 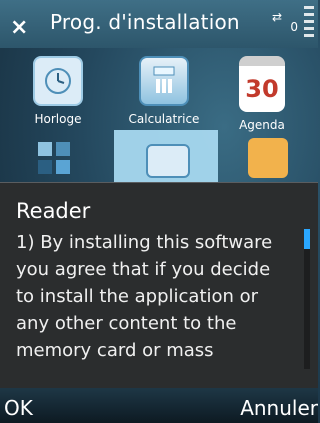 What do you see at coordinates (164, 119) in the screenshot?
I see `app-label: Calculatrice` at bounding box center [164, 119].